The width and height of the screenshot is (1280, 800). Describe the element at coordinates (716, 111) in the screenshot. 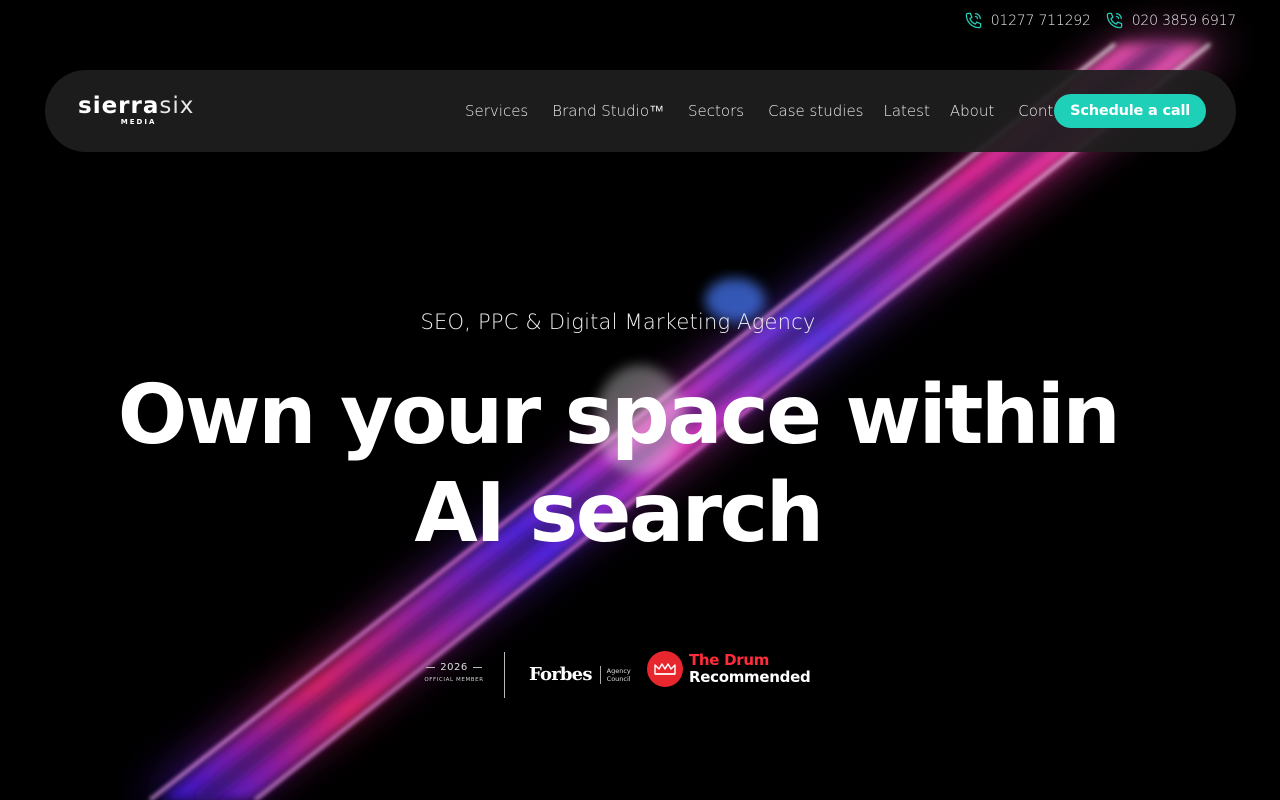

I see `nav-item-sectors: Sectors` at that location.